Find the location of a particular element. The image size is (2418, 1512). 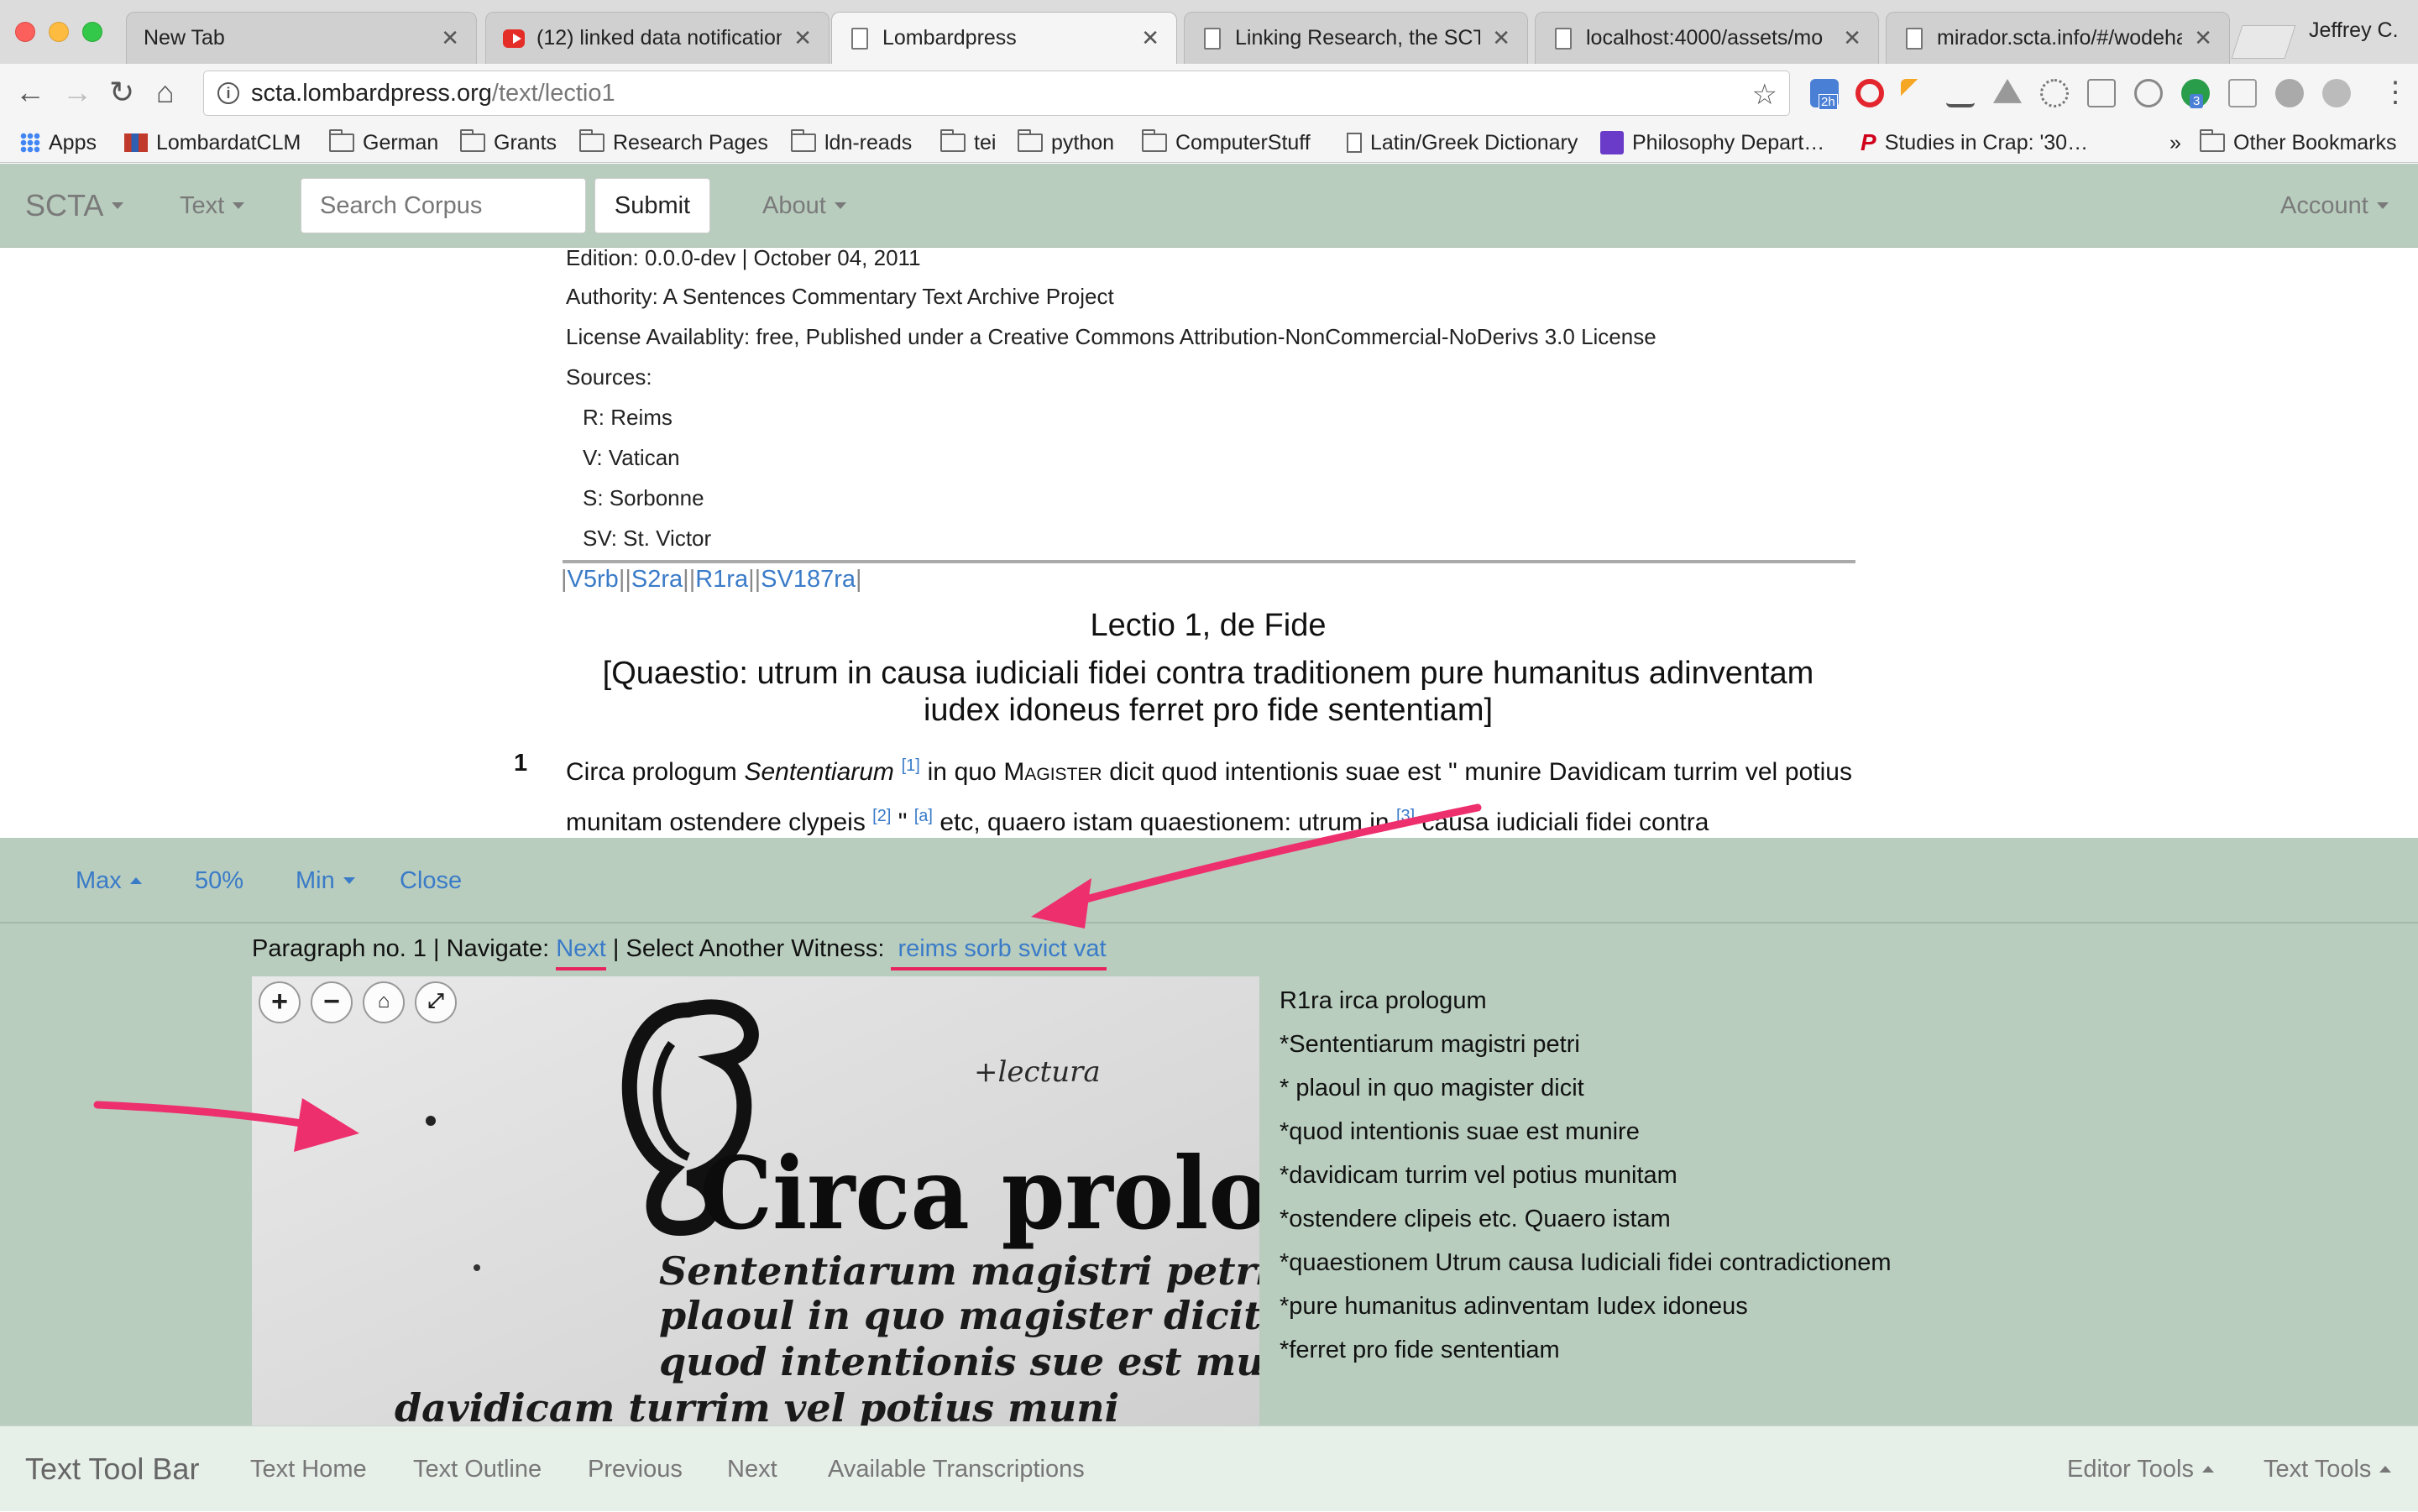

witness-options-links: reims sorb svict vat is located at coordinates (999, 953).